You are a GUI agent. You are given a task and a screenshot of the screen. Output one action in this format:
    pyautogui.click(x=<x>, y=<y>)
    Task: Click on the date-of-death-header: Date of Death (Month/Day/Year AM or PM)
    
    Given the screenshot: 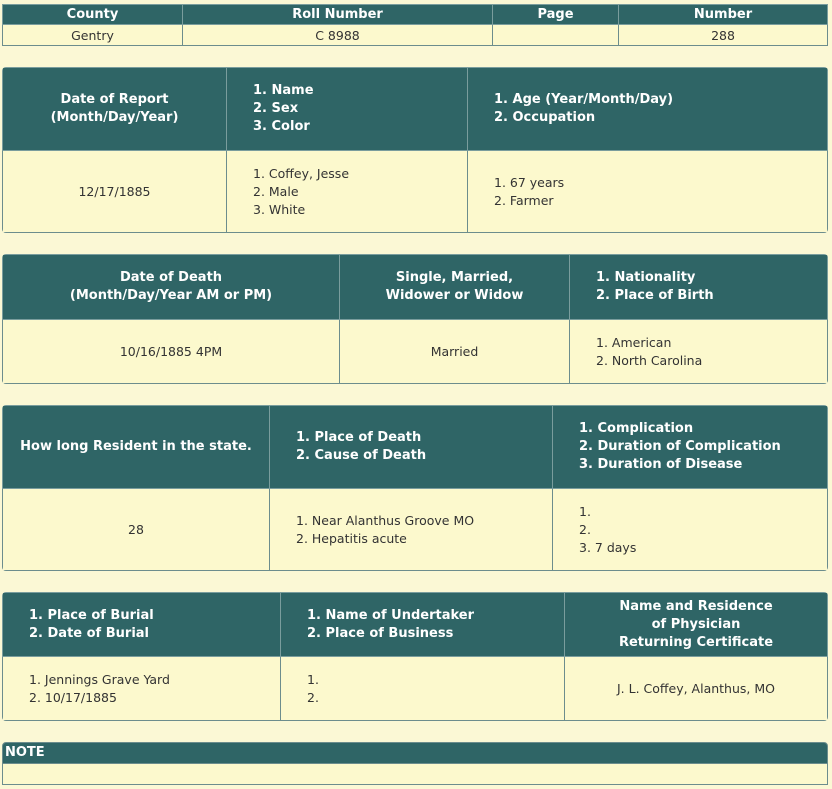 What is the action you would take?
    pyautogui.click(x=171, y=287)
    